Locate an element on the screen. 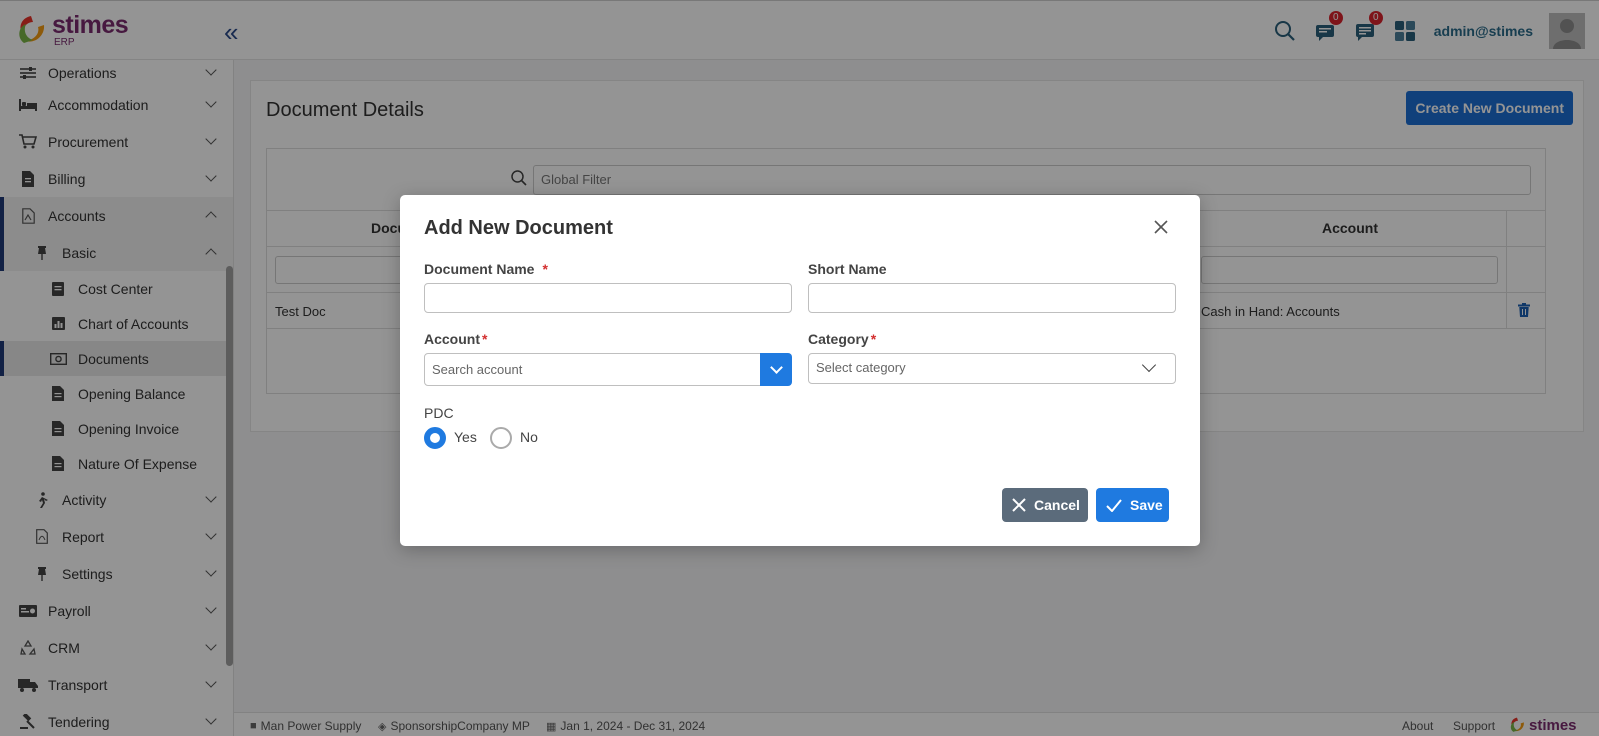  pdc-no-radio is located at coordinates (501, 438).